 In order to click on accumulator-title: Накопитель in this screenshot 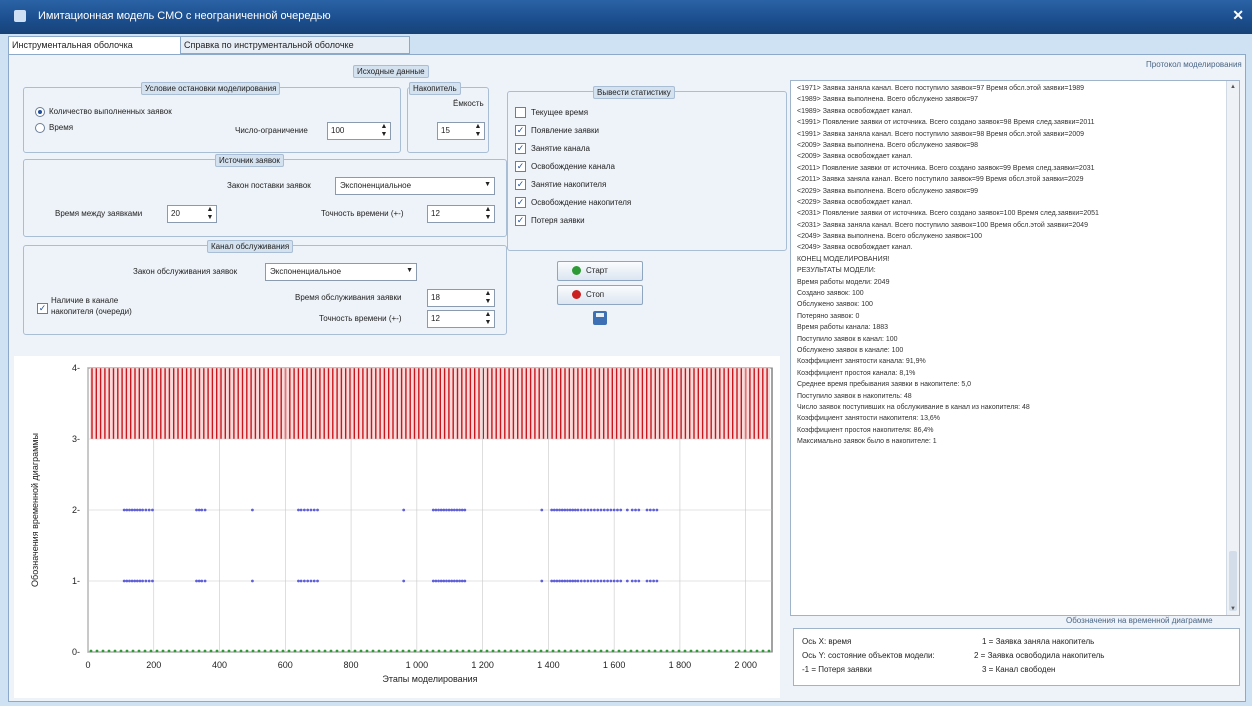, I will do `click(435, 88)`.